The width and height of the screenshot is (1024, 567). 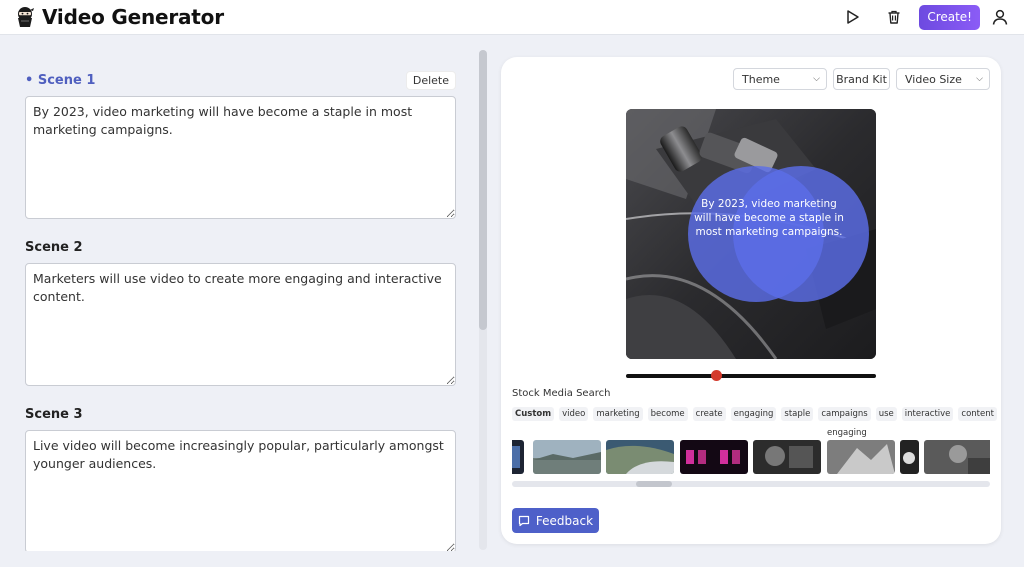 I want to click on keyword-tag: Custom, so click(x=533, y=414).